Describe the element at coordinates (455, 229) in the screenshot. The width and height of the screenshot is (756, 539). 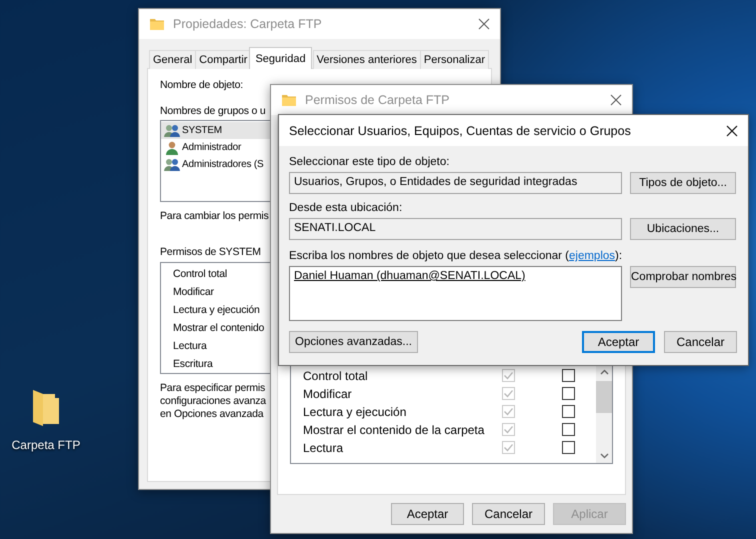
I see `location-field: SENATI.LOCAL` at that location.